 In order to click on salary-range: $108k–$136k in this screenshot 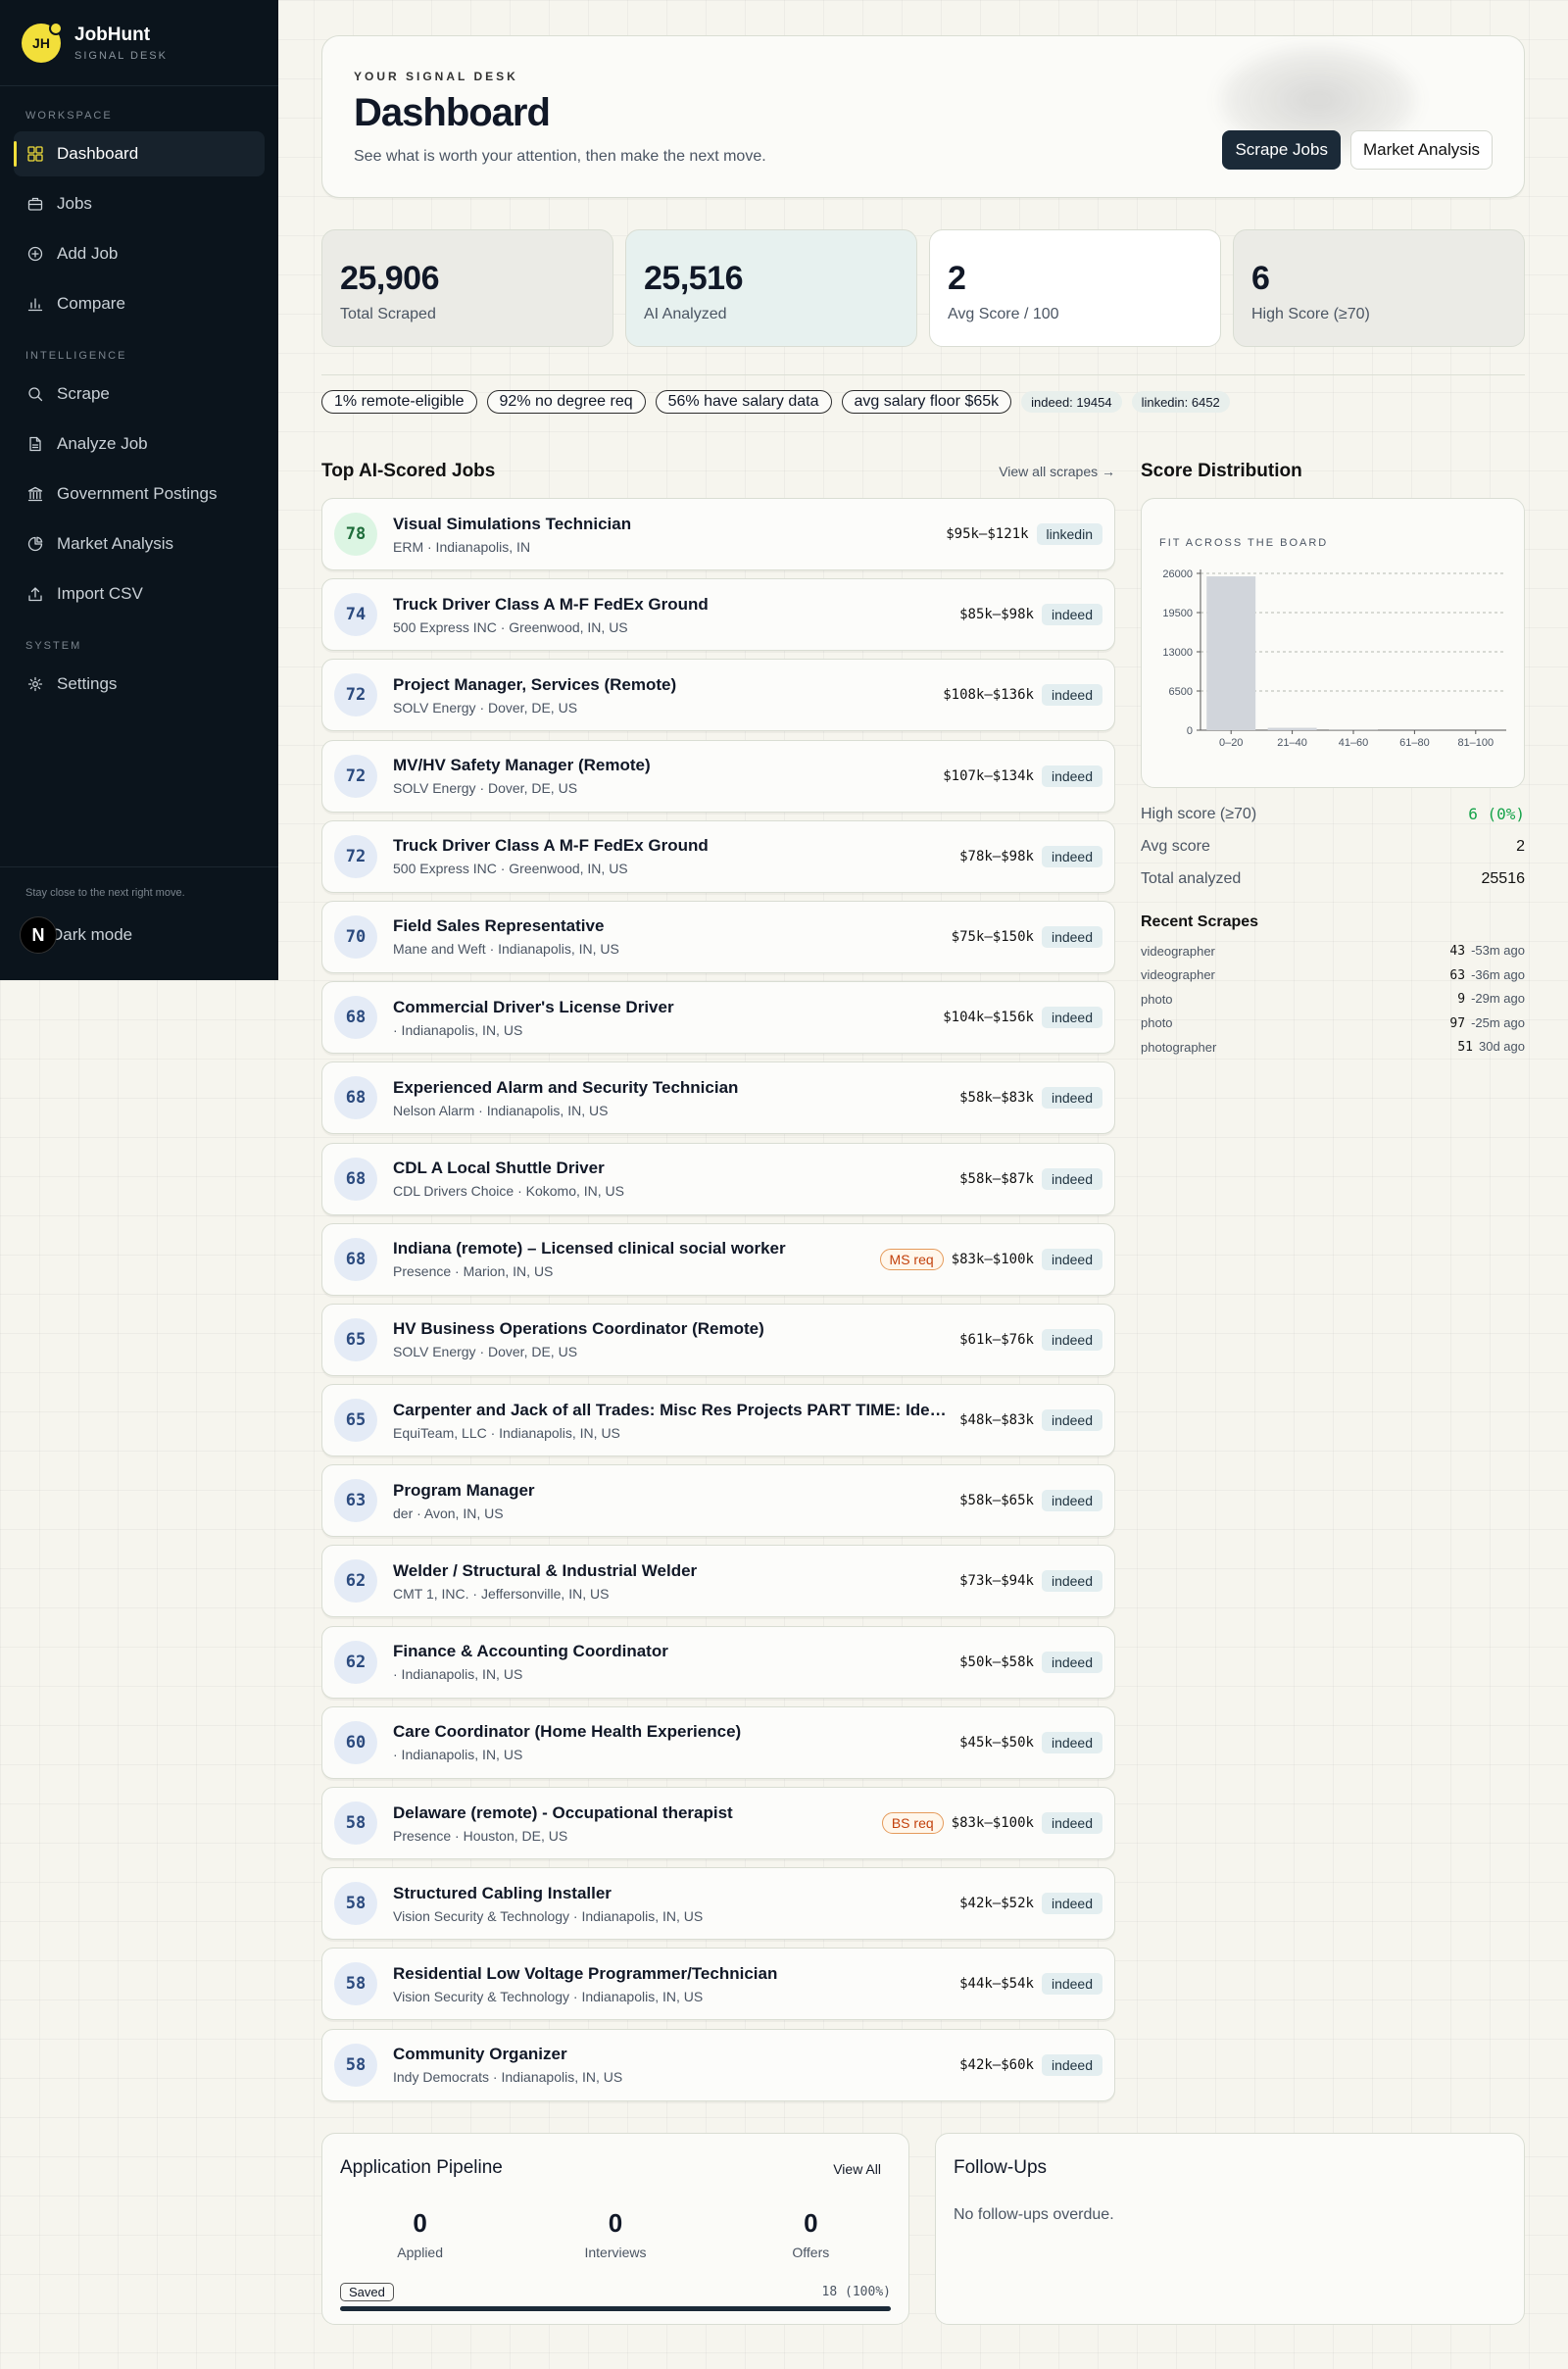, I will do `click(988, 695)`.